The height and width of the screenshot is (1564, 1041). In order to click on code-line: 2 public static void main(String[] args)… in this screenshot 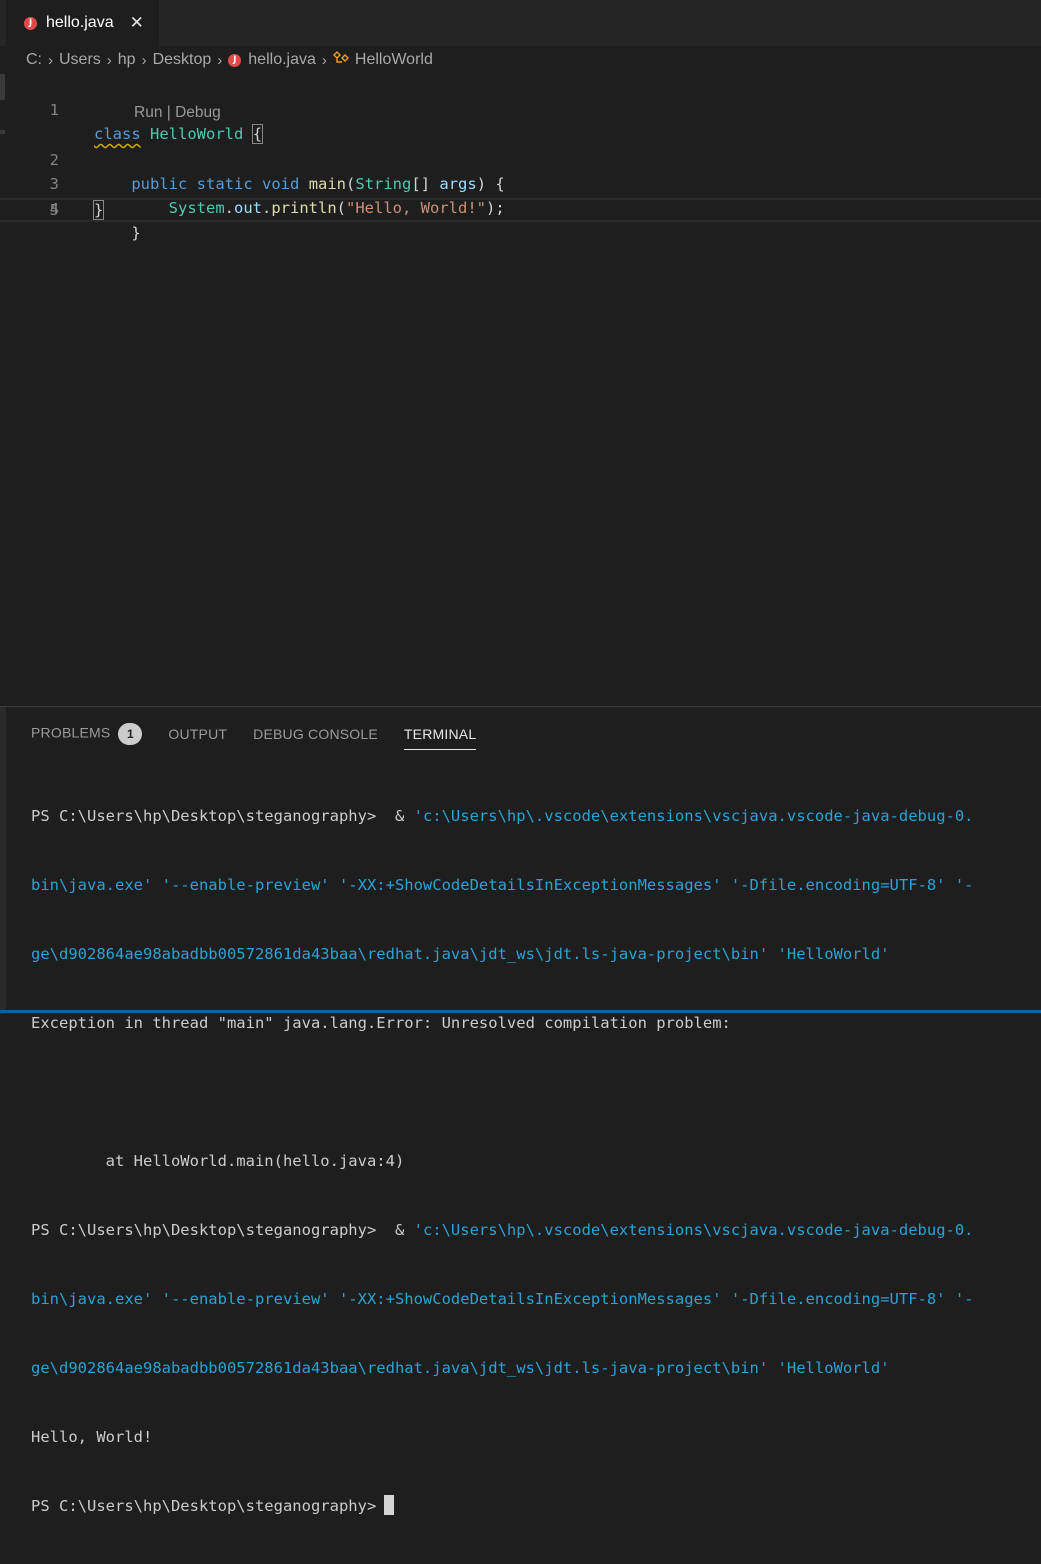, I will do `click(520, 158)`.